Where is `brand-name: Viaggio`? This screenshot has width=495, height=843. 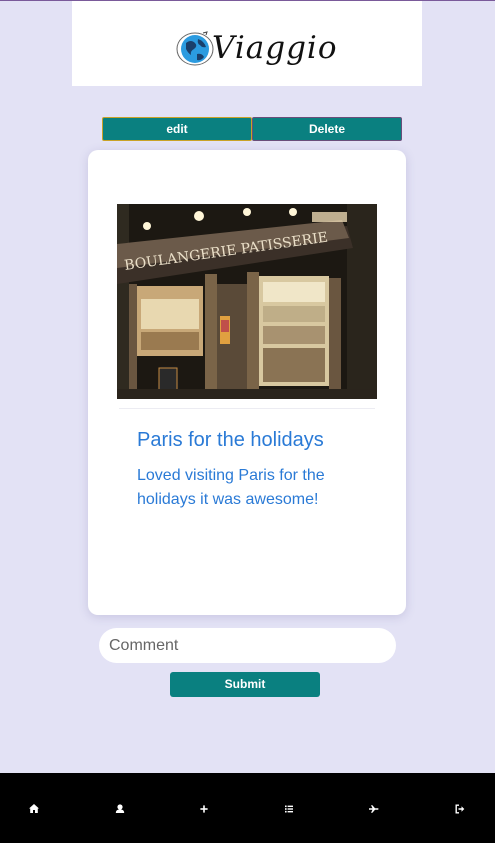
brand-name: Viaggio is located at coordinates (275, 48).